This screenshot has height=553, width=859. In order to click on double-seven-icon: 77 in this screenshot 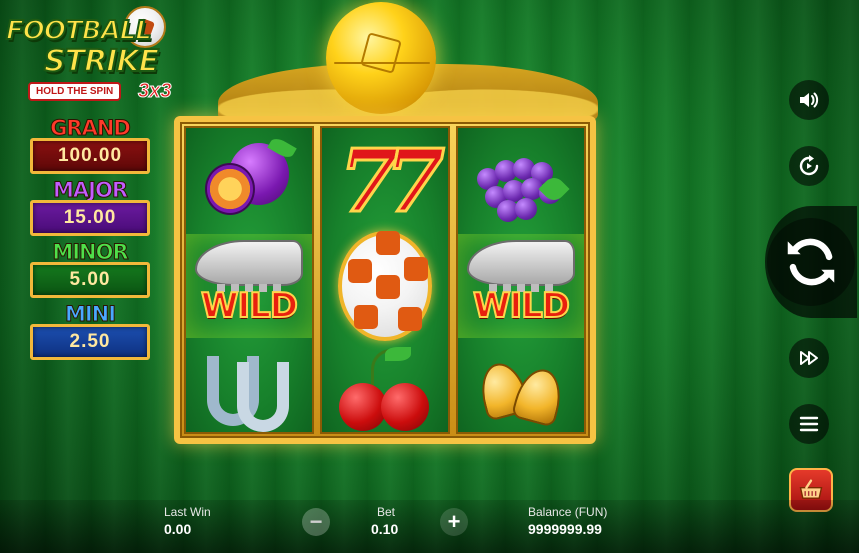, I will do `click(385, 182)`.